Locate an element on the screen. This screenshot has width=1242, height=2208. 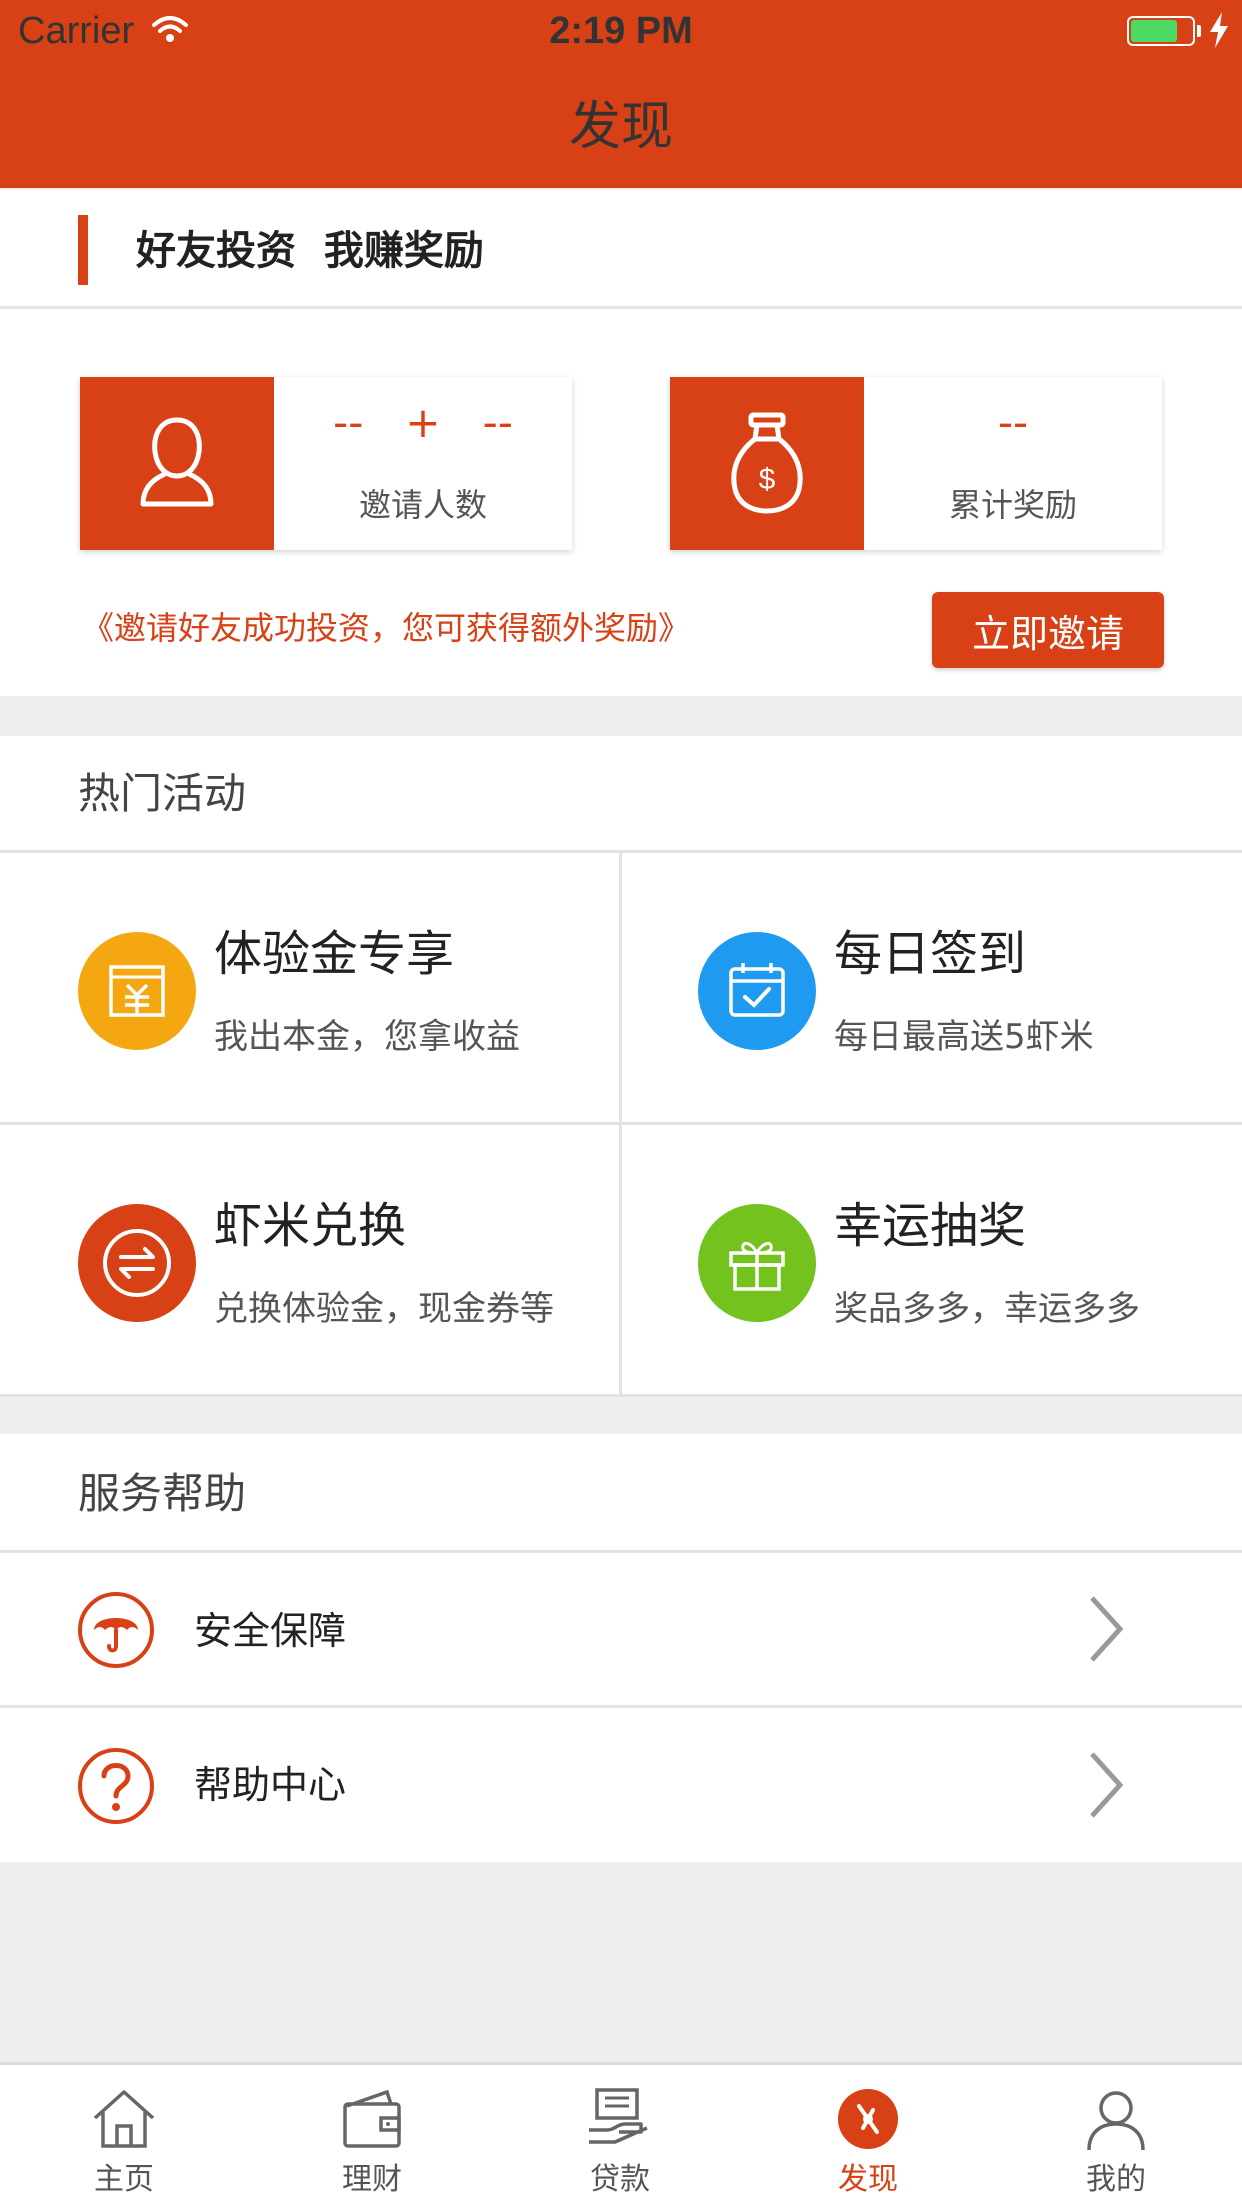
activity-subtitle: 我出本金，您拿收益 is located at coordinates (367, 1037).